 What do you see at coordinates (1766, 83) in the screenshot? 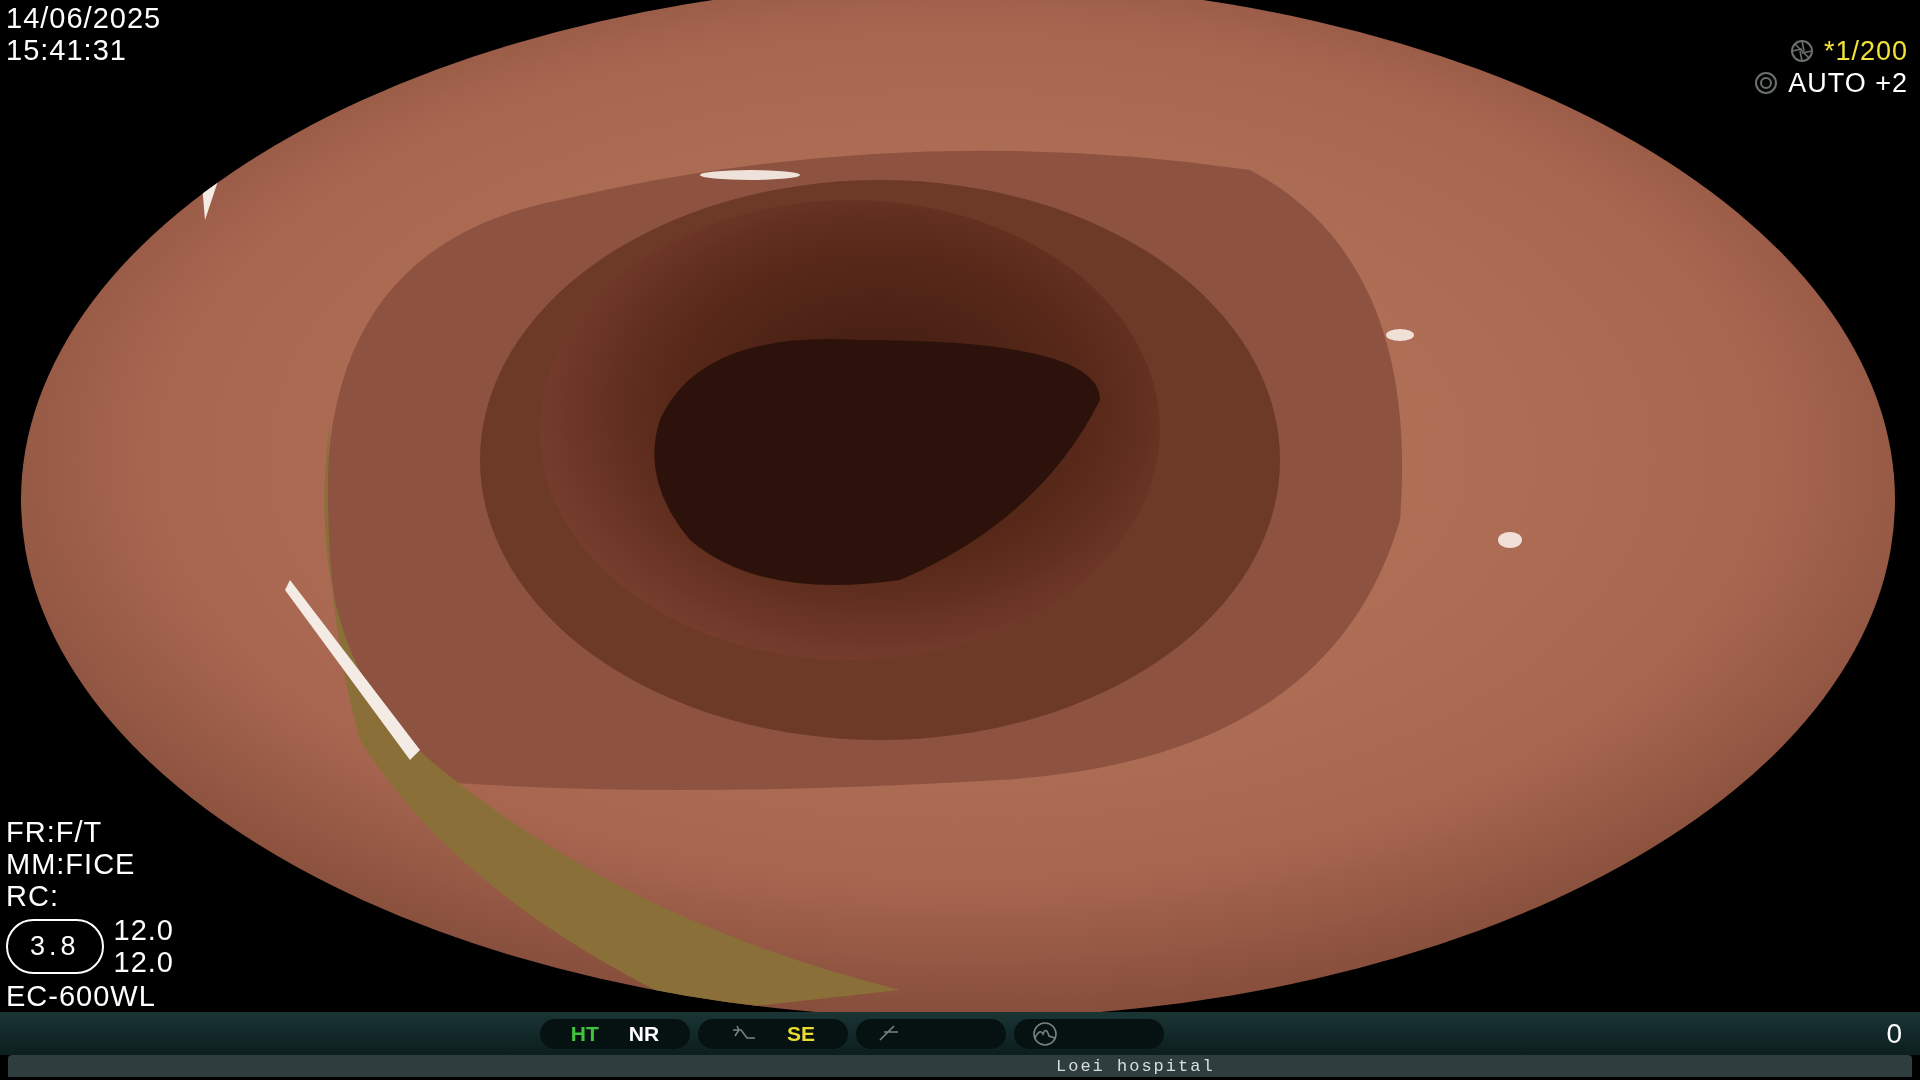
I see `ring-icon` at bounding box center [1766, 83].